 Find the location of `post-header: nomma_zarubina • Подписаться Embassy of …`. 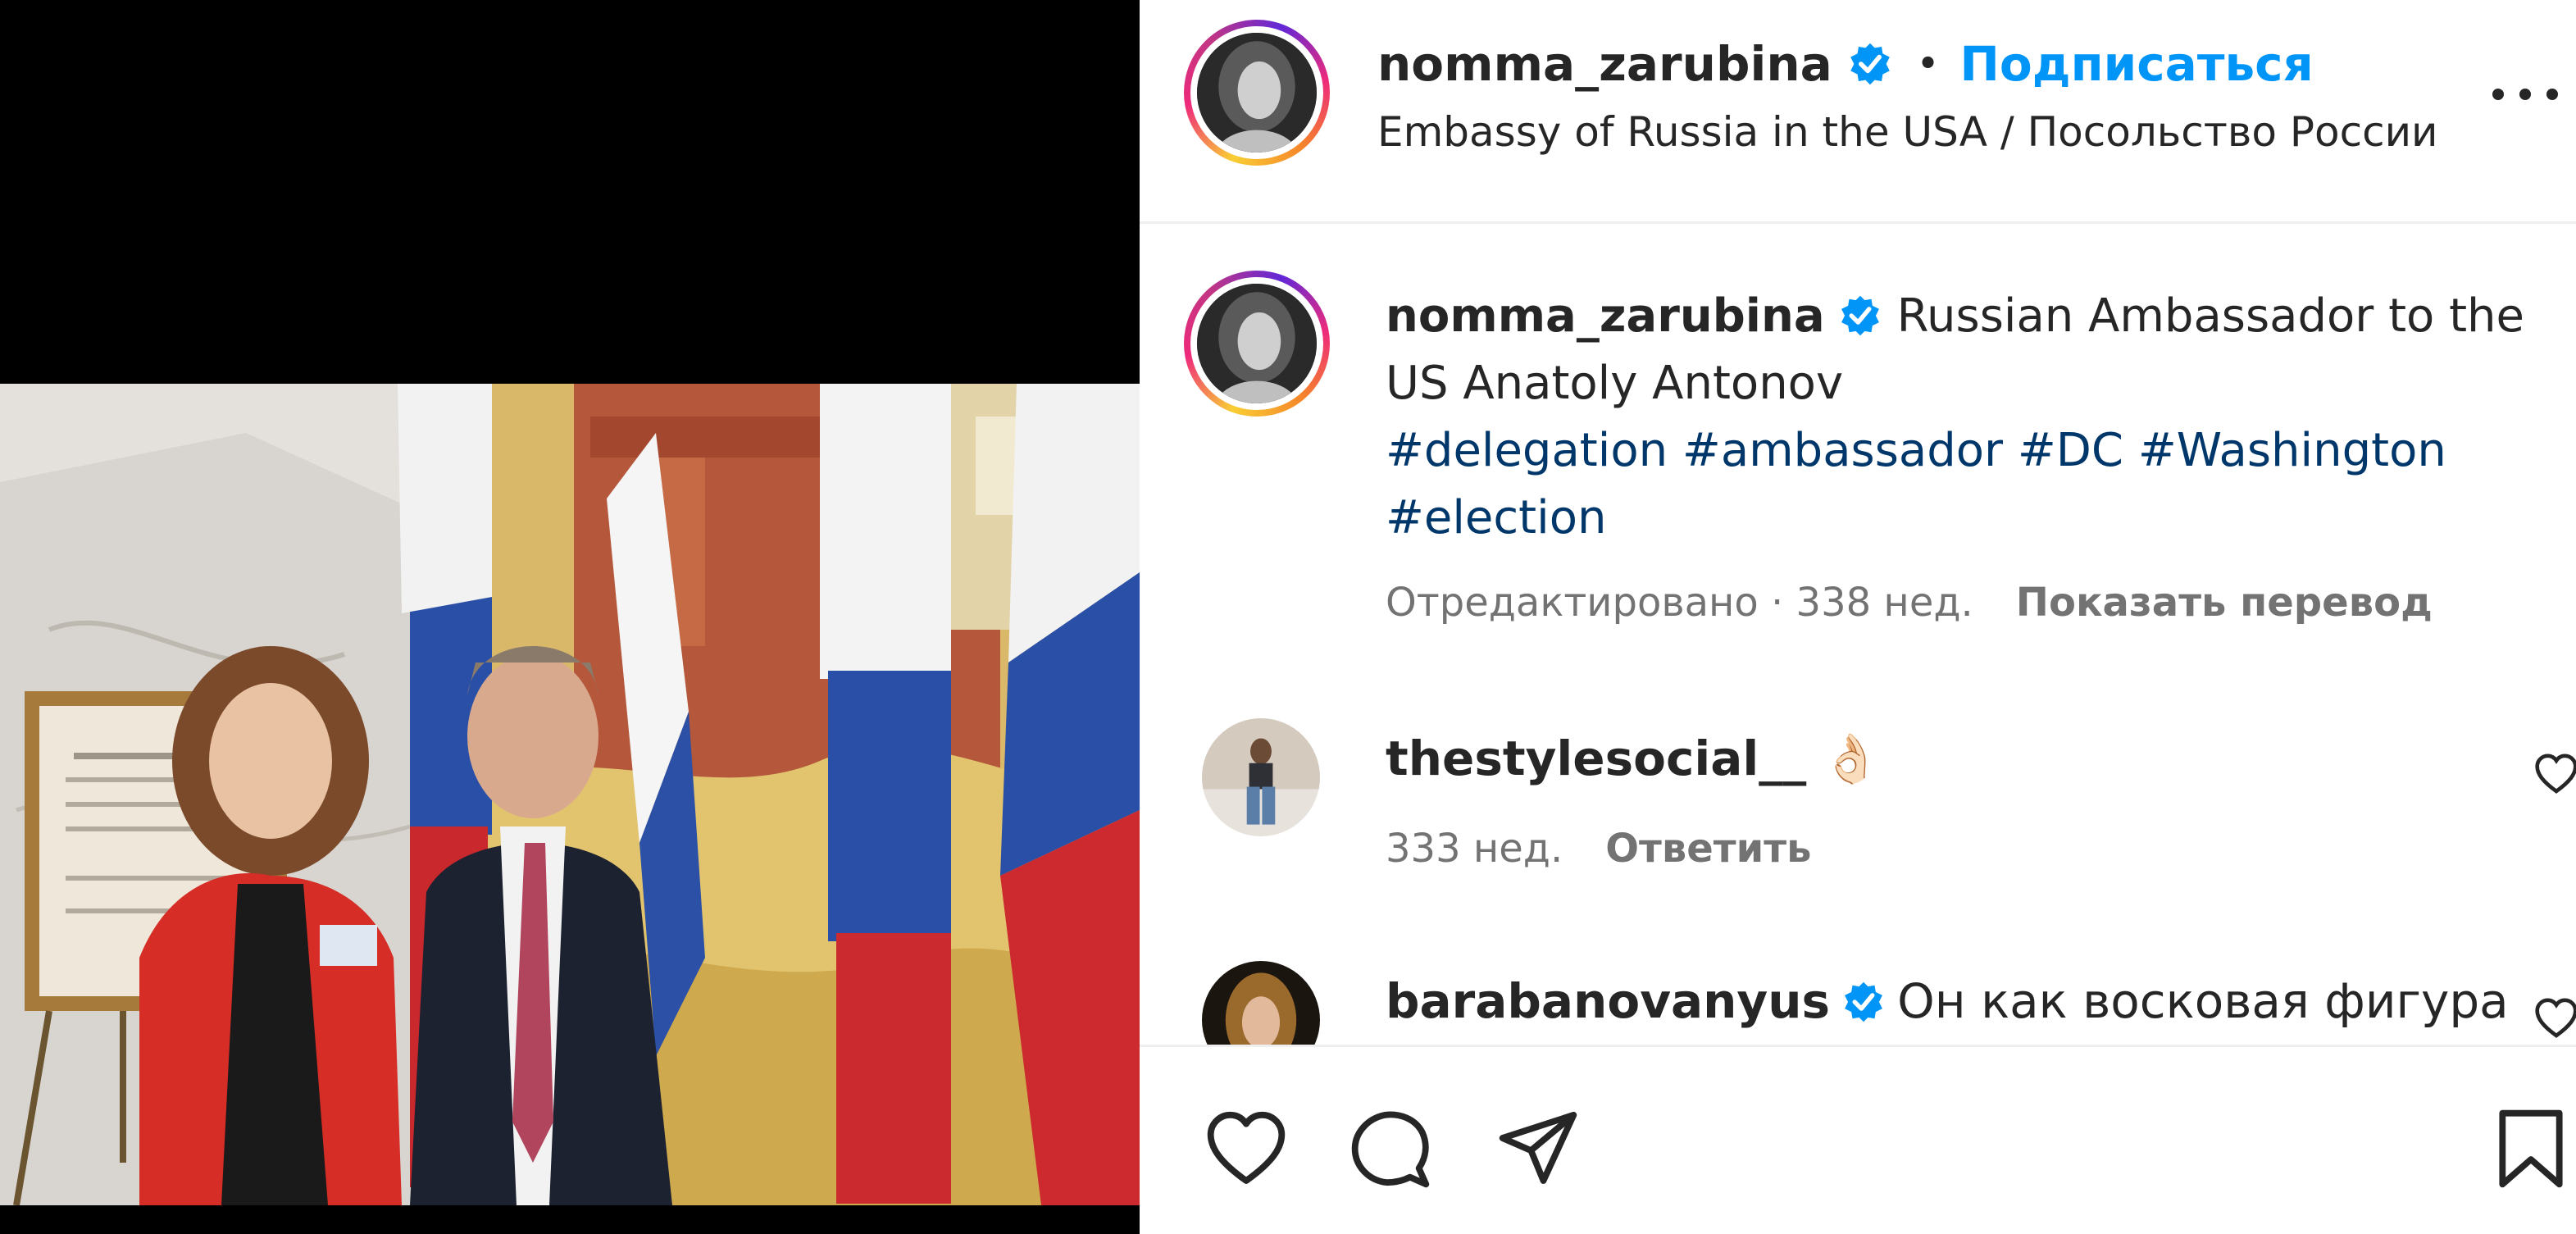

post-header: nomma_zarubina • Подписаться Embassy of … is located at coordinates (1858, 112).